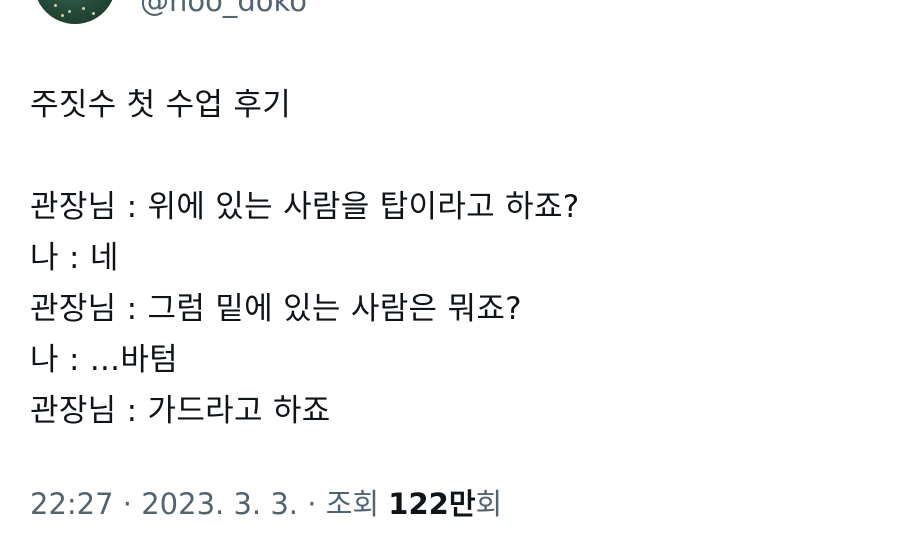  Describe the element at coordinates (352, 504) in the screenshot. I see `views-label: 조회` at that location.